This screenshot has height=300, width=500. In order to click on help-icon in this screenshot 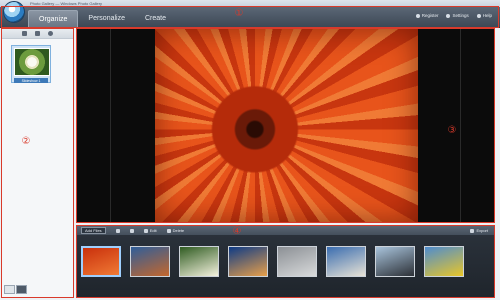, I will do `click(478, 15)`.